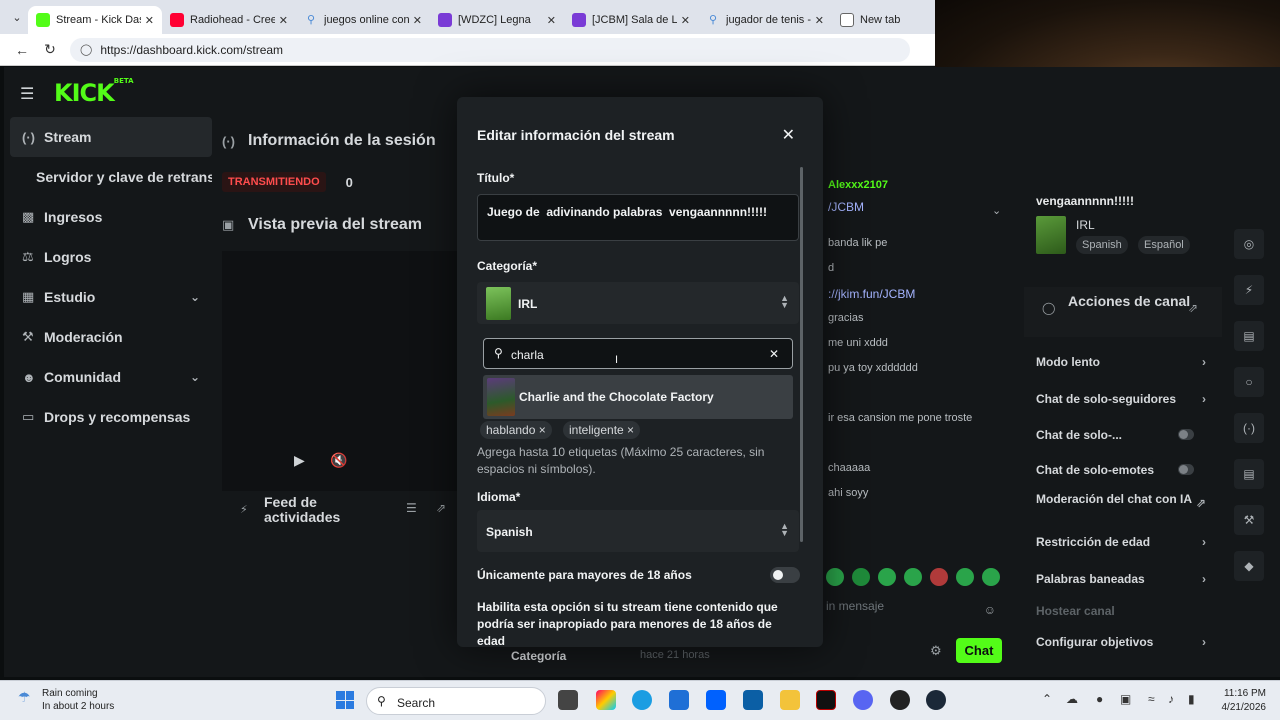 This screenshot has width=1280, height=720. Describe the element at coordinates (490, 49) in the screenshot. I see `url-field: ◯ https://dashboard.kick.com/stream` at that location.